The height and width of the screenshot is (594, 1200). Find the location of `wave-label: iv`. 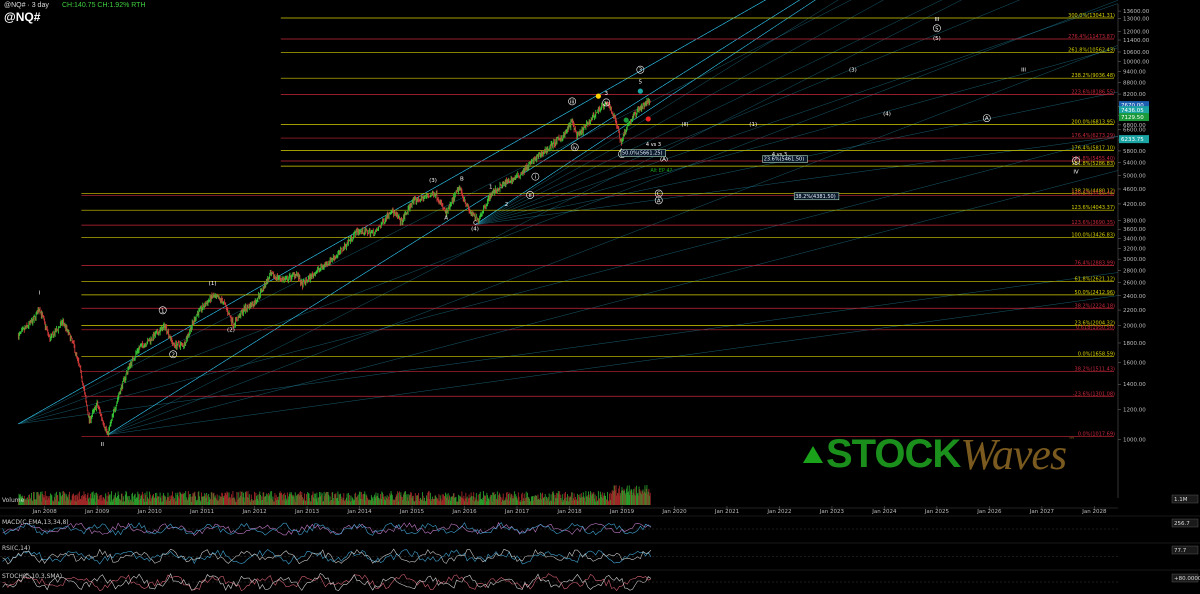

wave-label: iv is located at coordinates (575, 148).